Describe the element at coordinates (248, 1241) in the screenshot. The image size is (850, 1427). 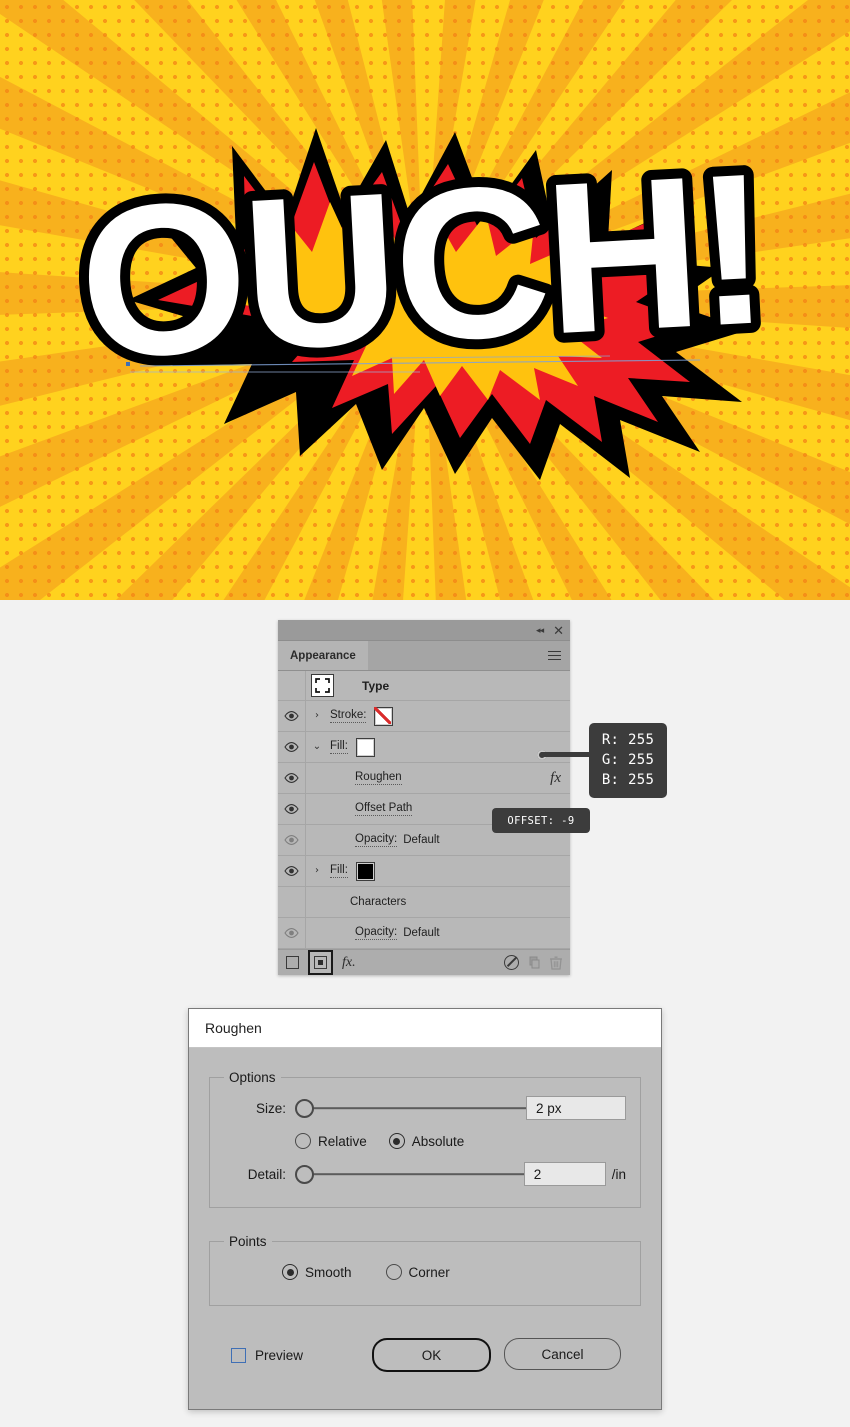
I see `points-legend: Points` at that location.